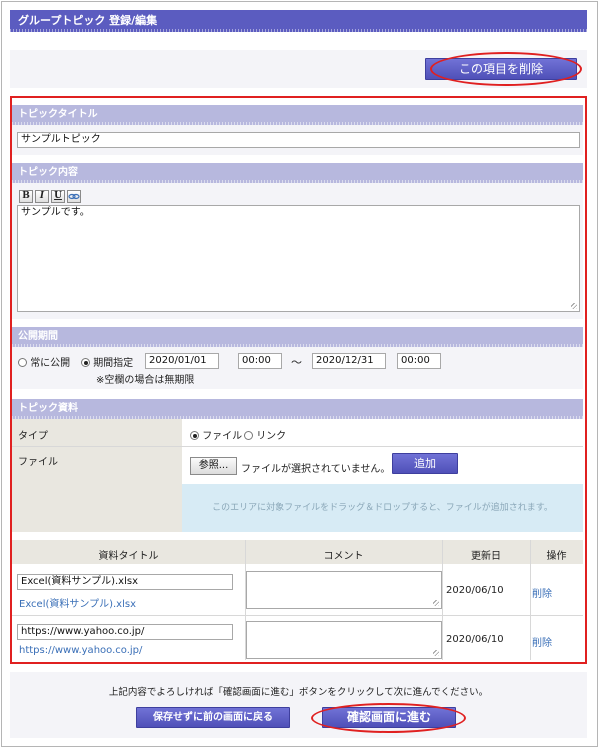  I want to click on row2-title-input: https://www.yahoo.co.jp/, so click(125, 632).